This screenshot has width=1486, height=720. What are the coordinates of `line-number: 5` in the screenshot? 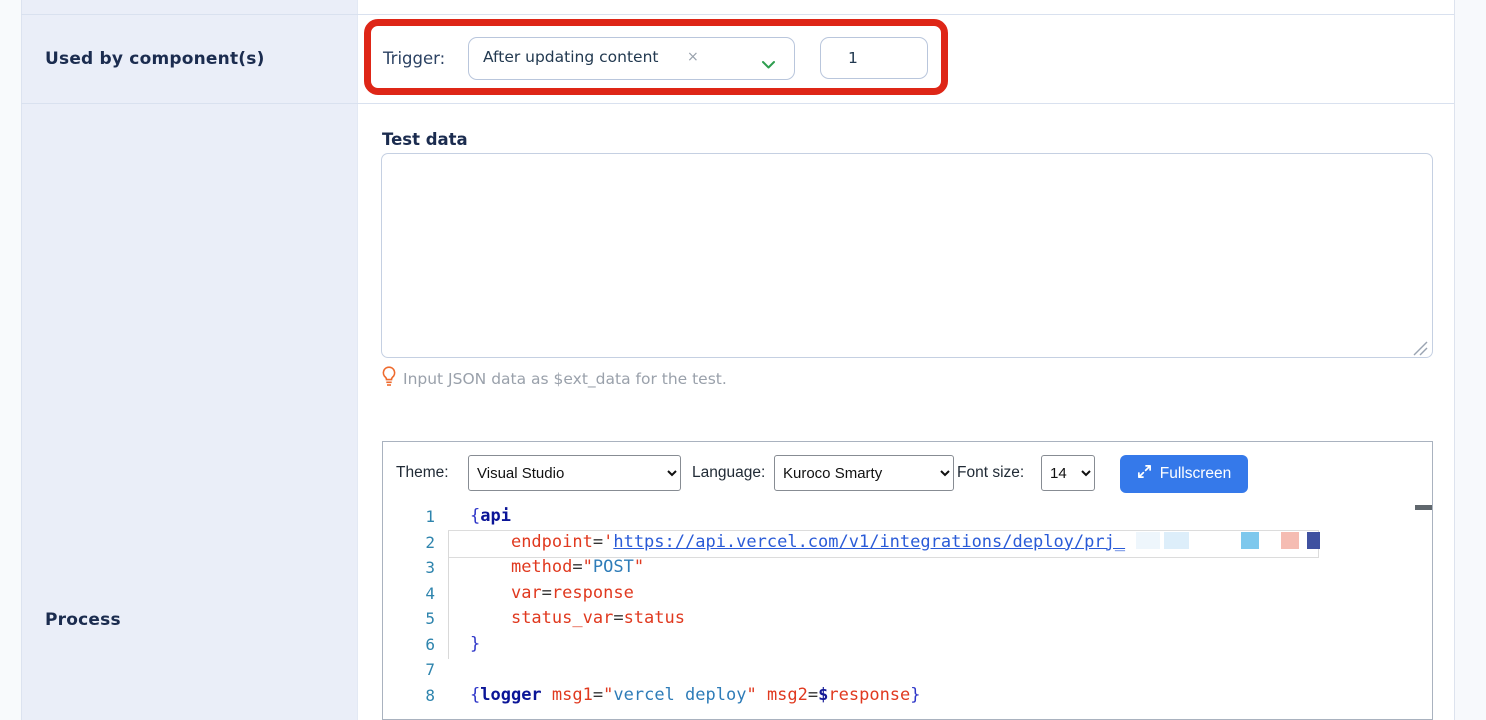 It's located at (430, 619).